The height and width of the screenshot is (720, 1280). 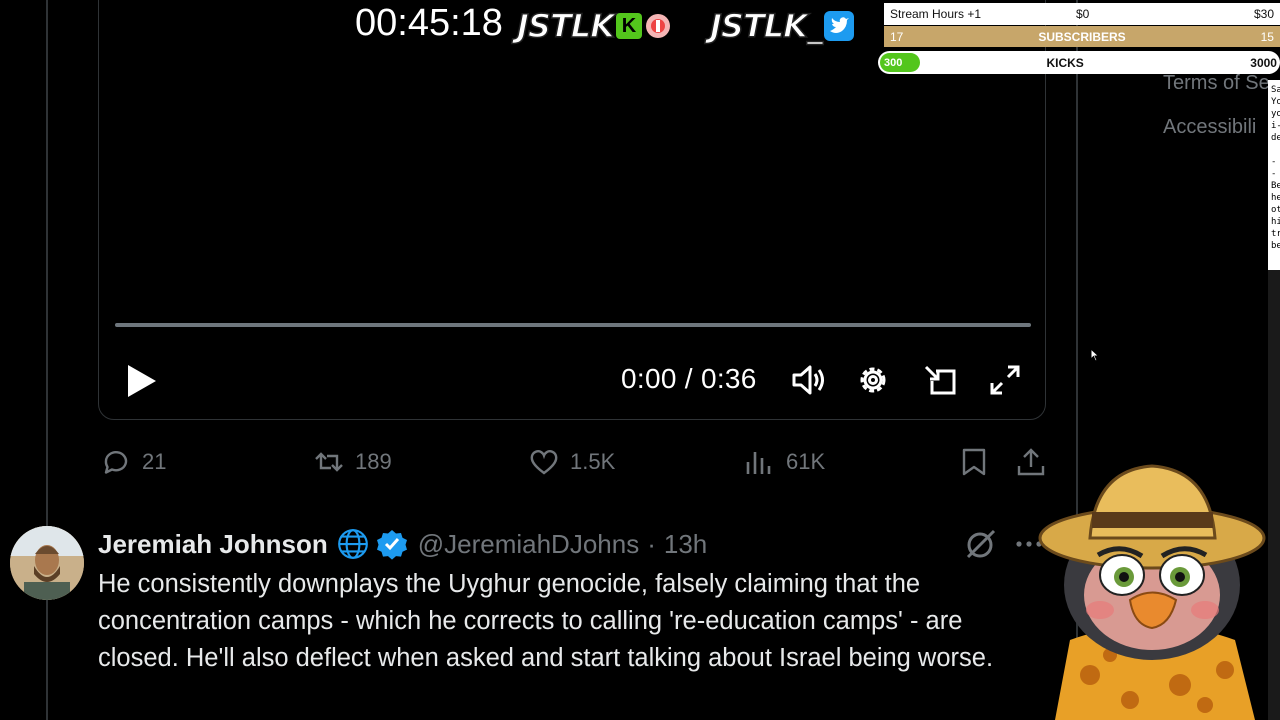 What do you see at coordinates (1263, 62) in the screenshot?
I see `kicks-target: 3000` at bounding box center [1263, 62].